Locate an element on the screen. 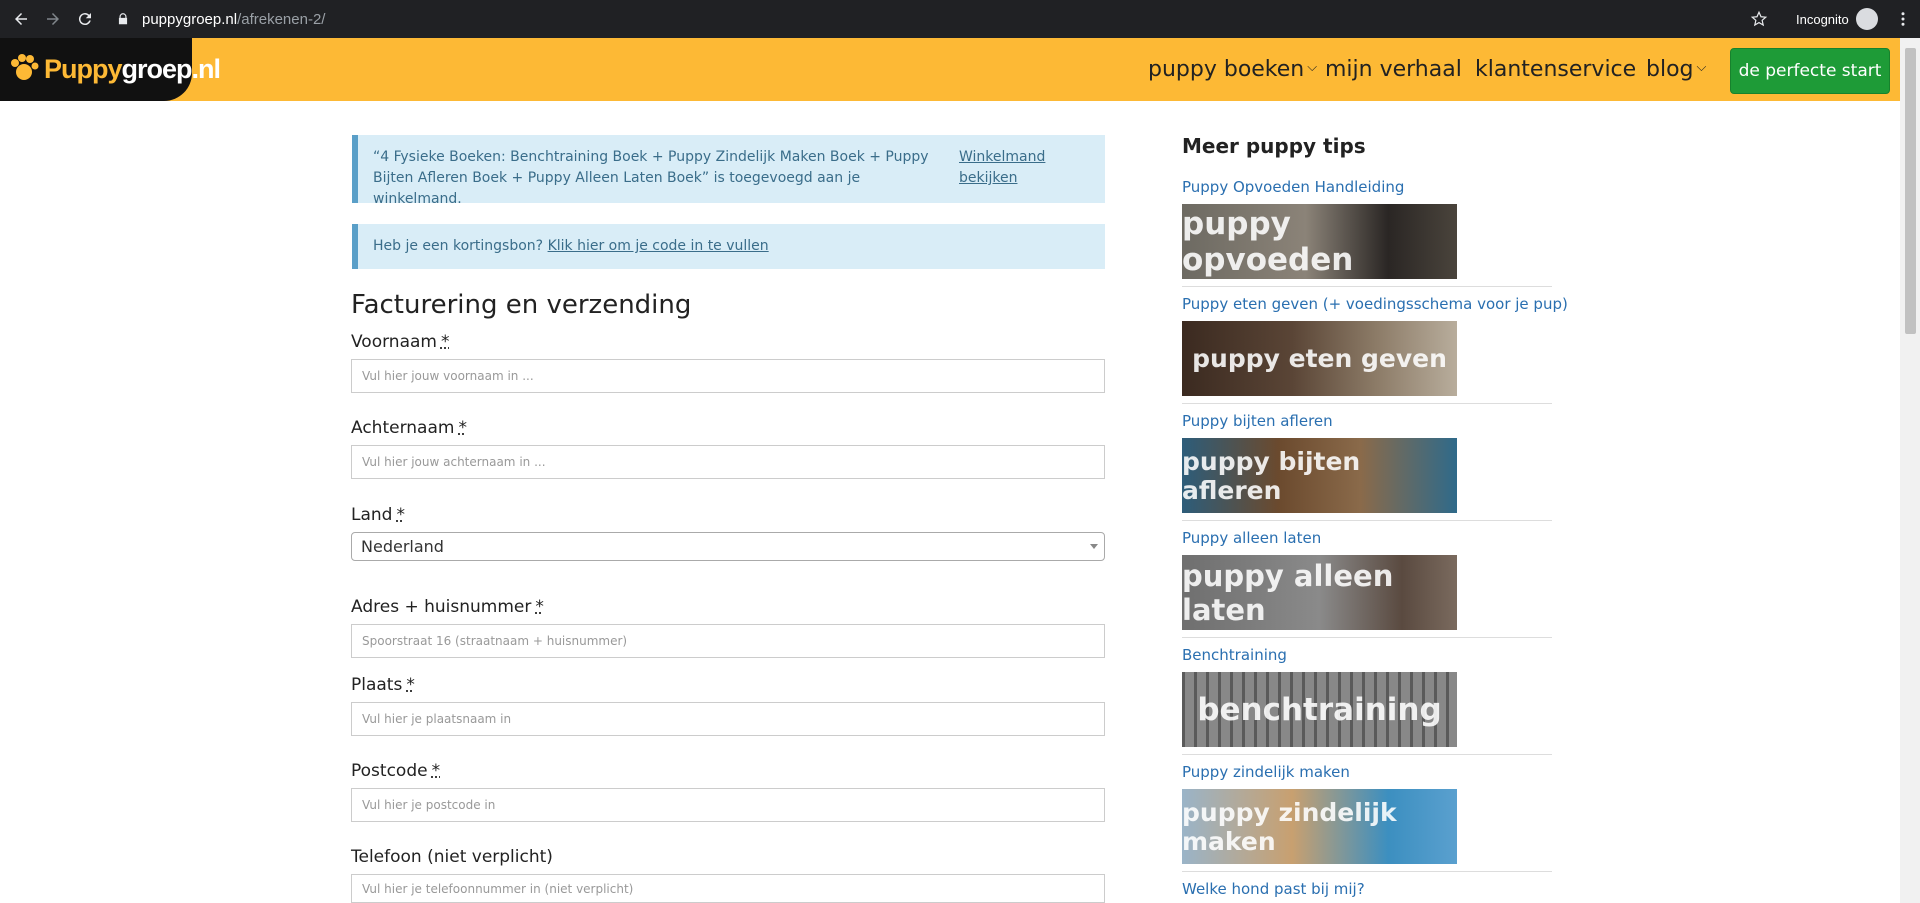 This screenshot has height=903, width=1920. site-logo: Puppygroep.nl is located at coordinates (110, 69).